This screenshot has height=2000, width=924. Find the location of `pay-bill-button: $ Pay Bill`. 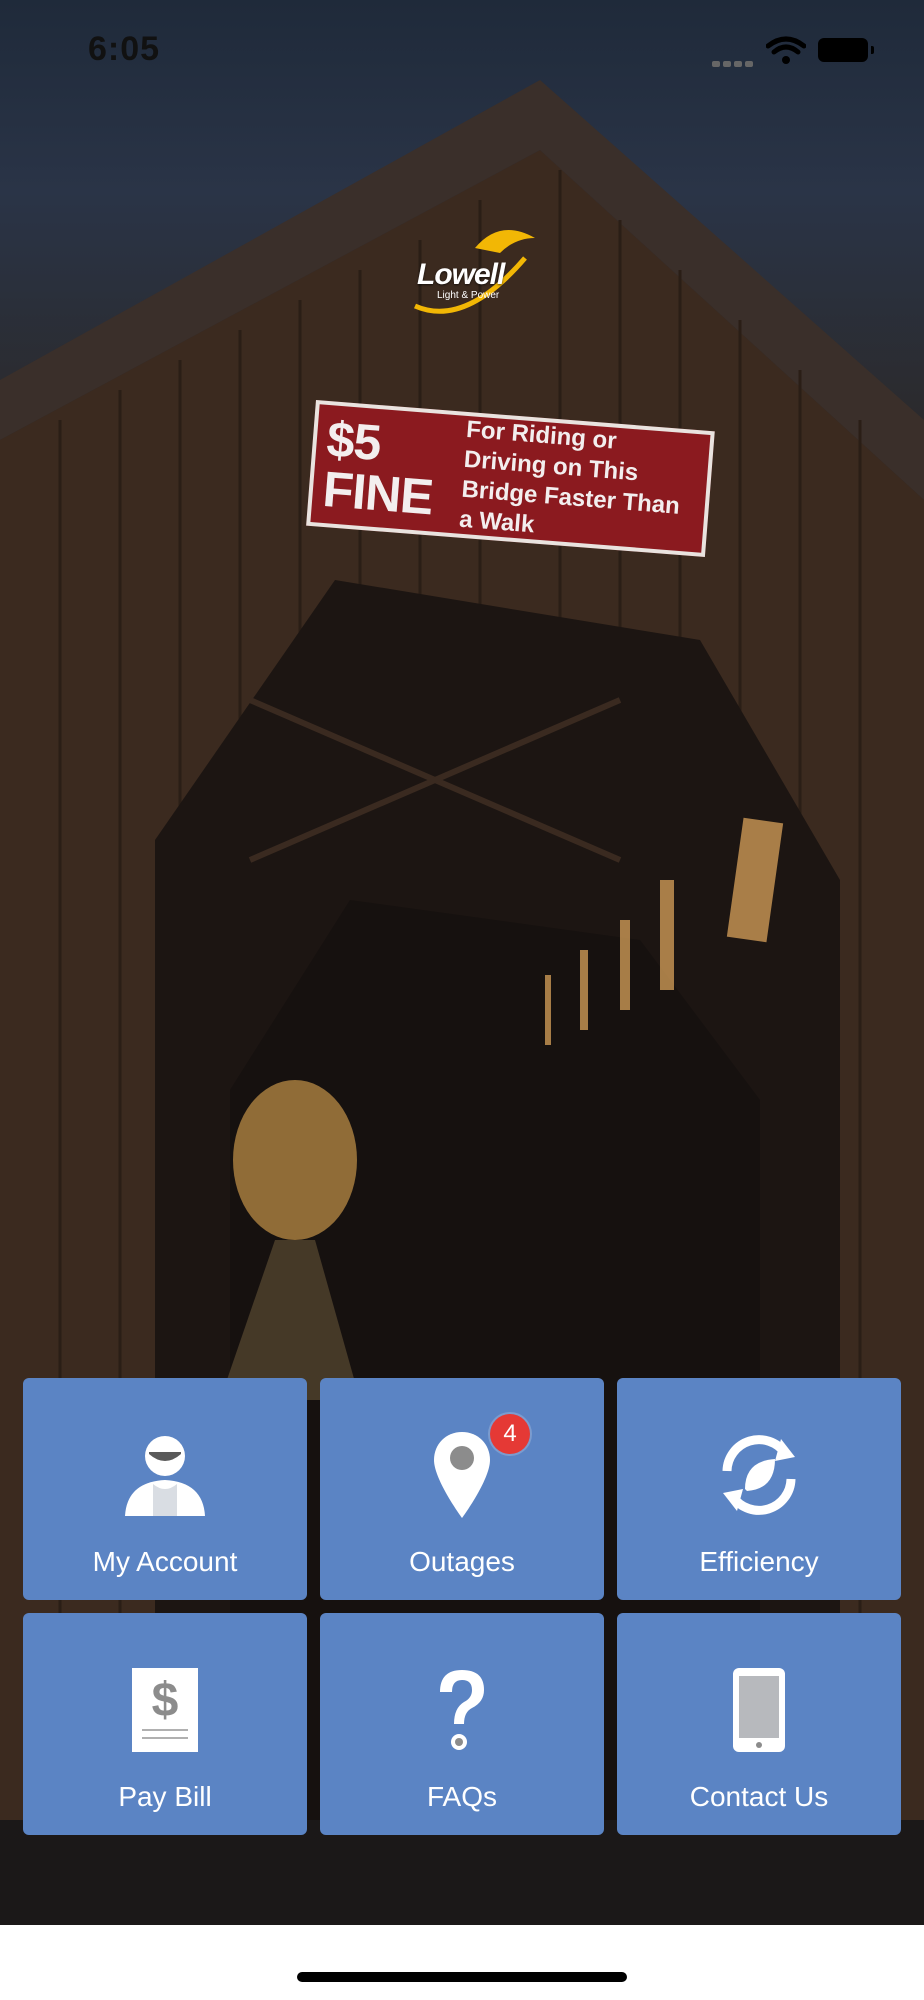

pay-bill-button: $ Pay Bill is located at coordinates (165, 1724).